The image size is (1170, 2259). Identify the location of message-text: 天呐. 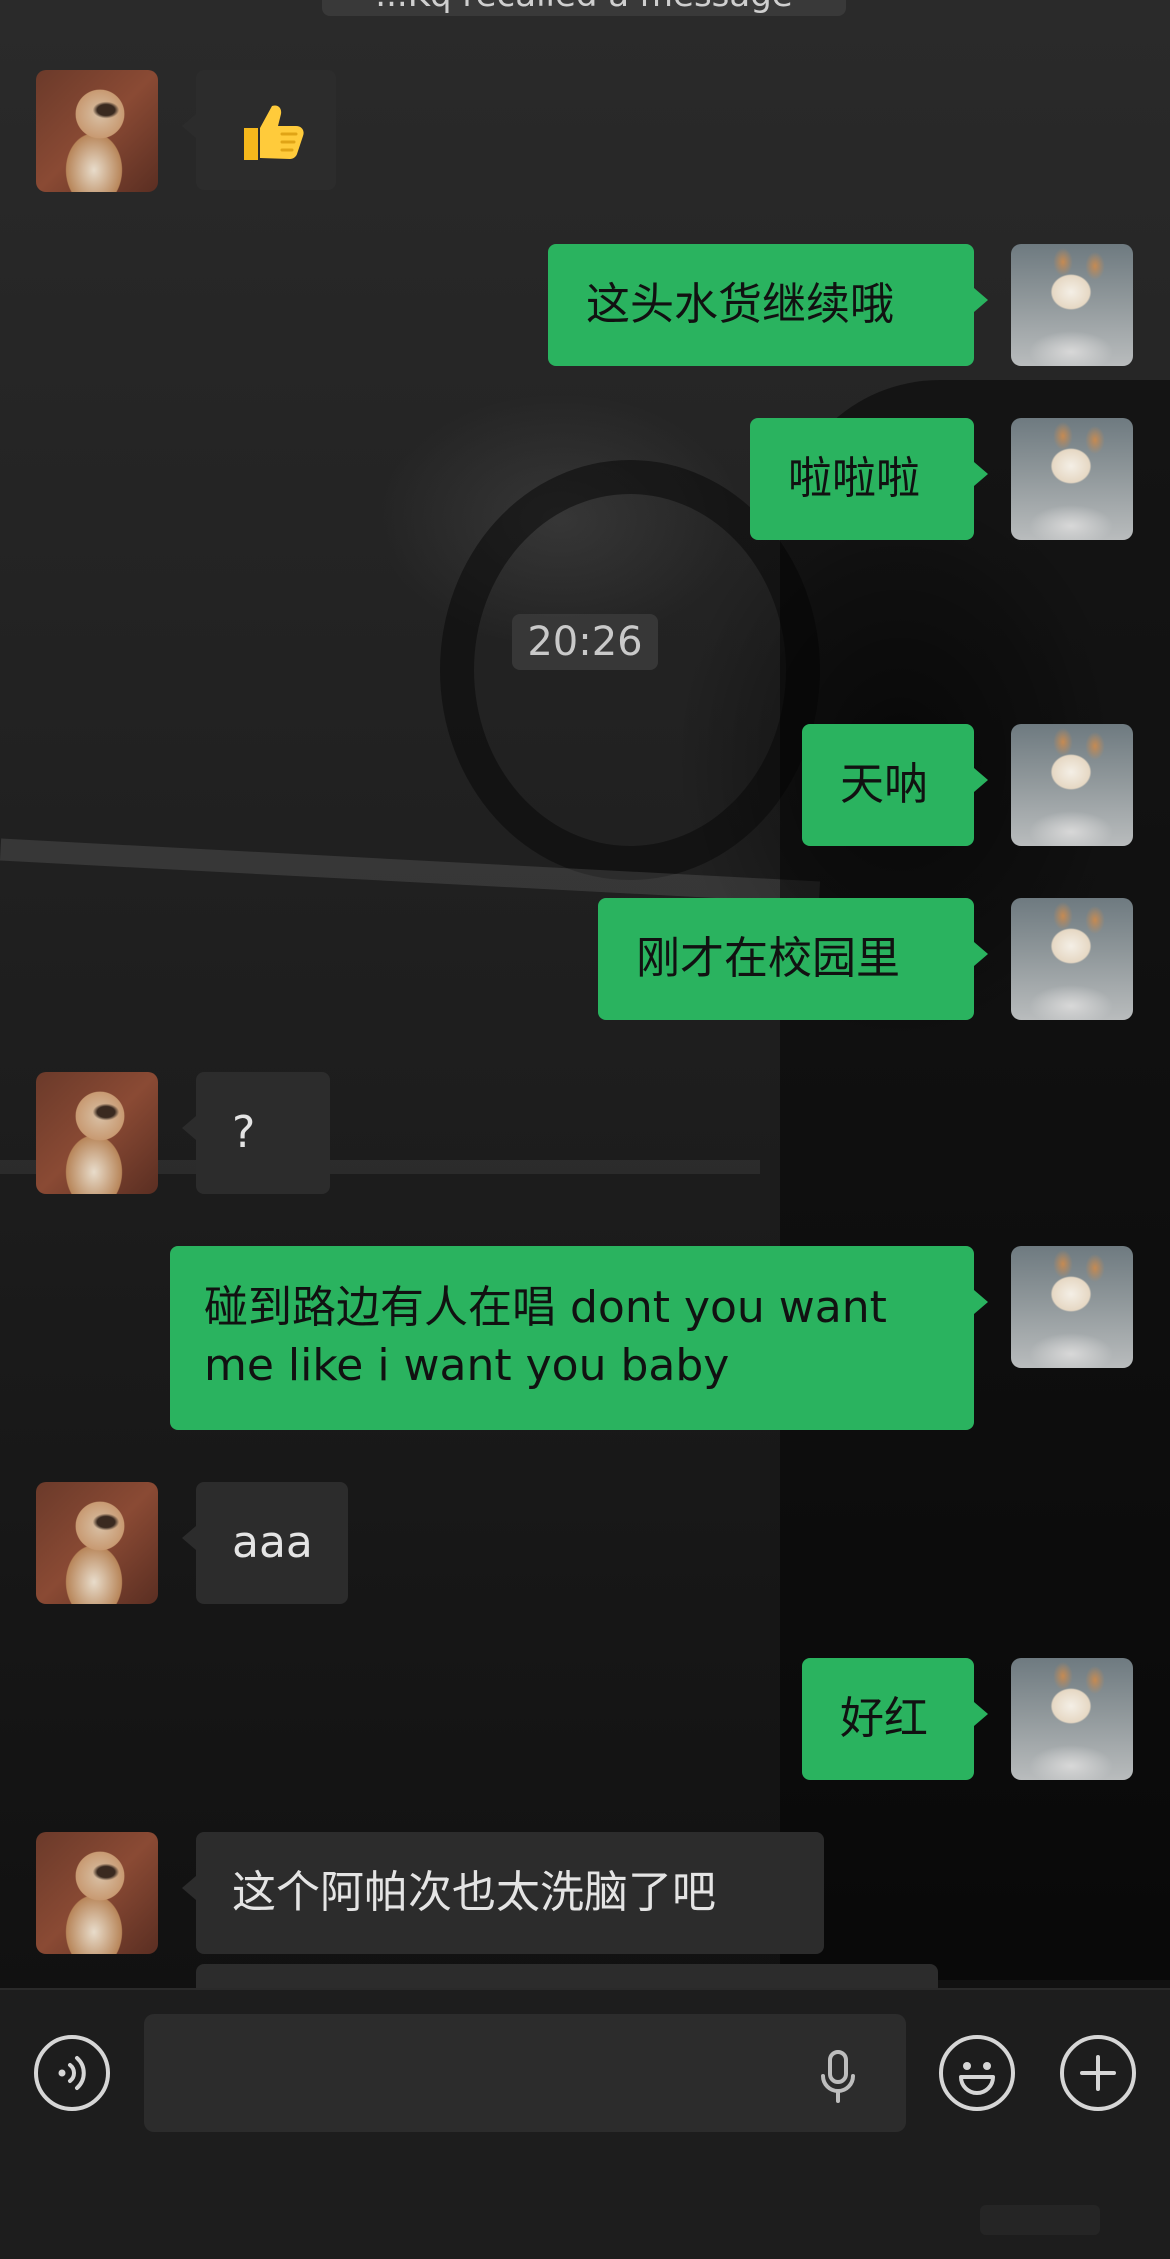
(884, 784).